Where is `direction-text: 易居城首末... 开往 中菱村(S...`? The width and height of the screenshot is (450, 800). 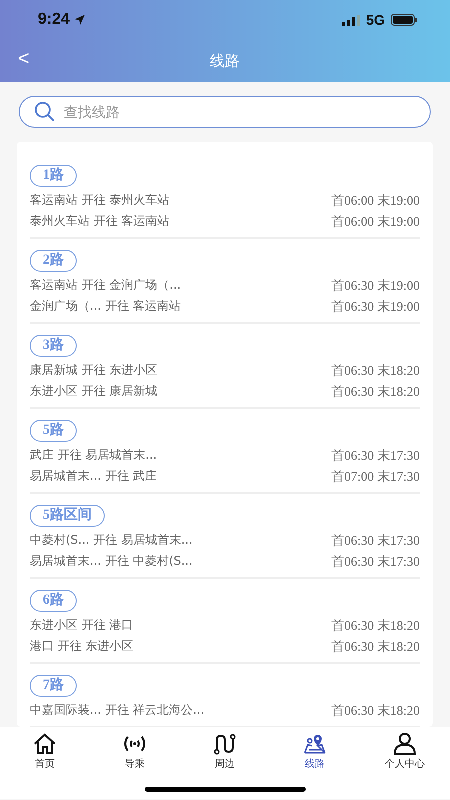 direction-text: 易居城首末... 开往 中菱村(S... is located at coordinates (111, 561).